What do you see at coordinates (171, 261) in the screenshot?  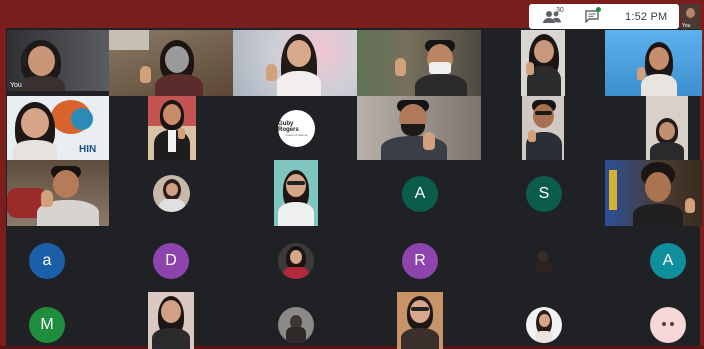 I see `participant-avatar-D: D` at bounding box center [171, 261].